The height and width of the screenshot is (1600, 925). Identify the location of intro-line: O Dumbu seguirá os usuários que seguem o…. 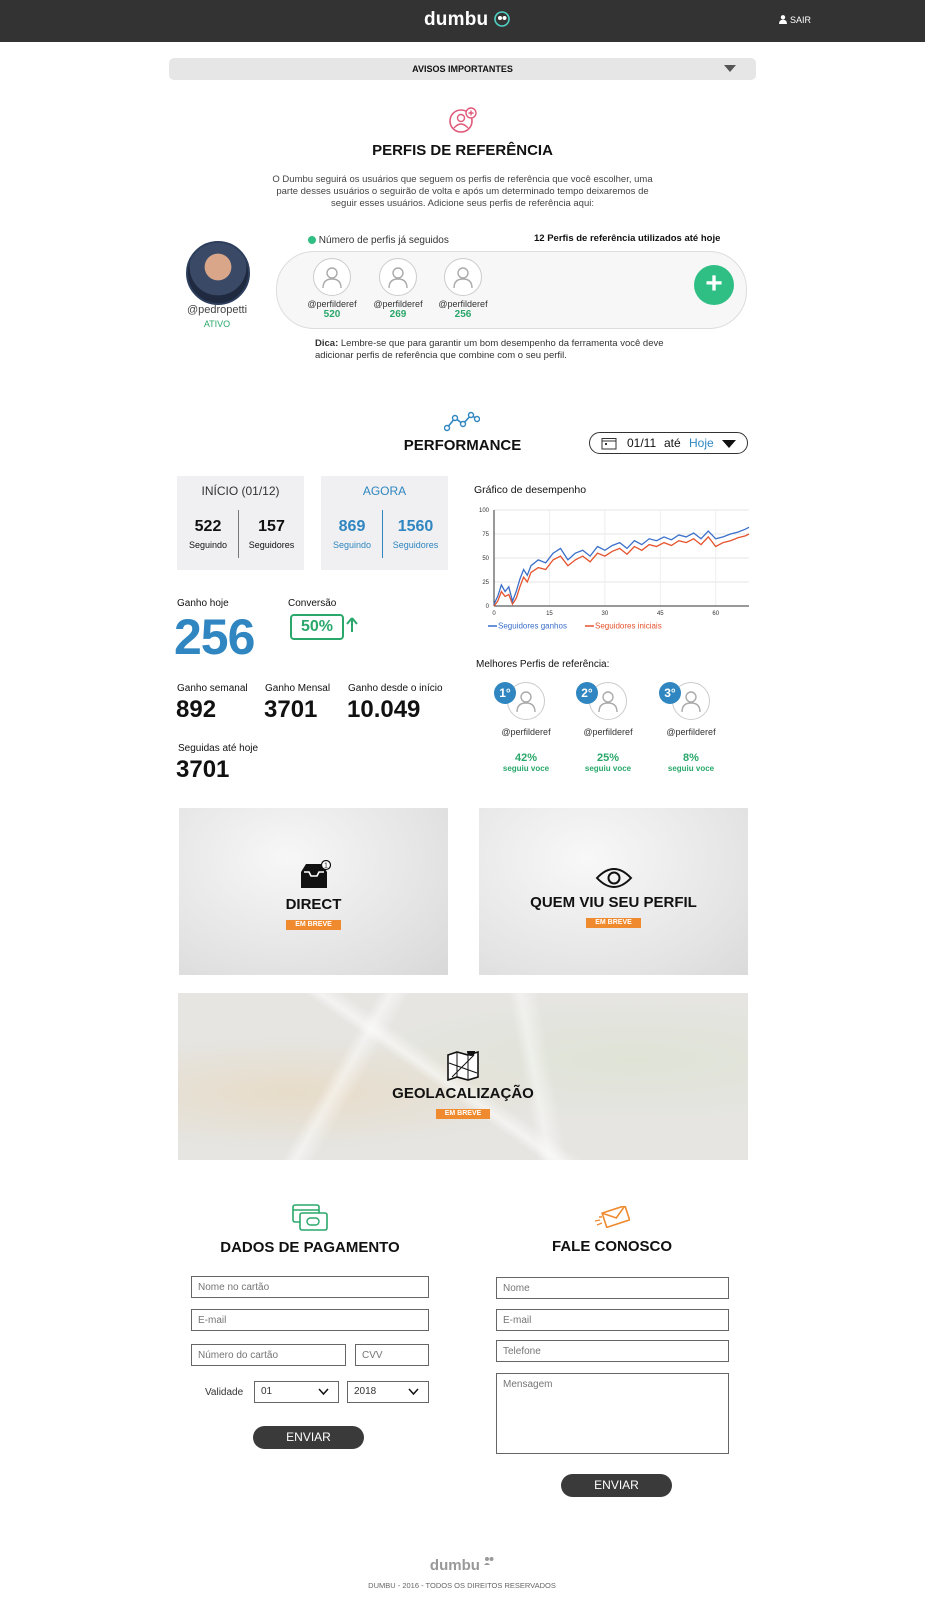
(462, 179).